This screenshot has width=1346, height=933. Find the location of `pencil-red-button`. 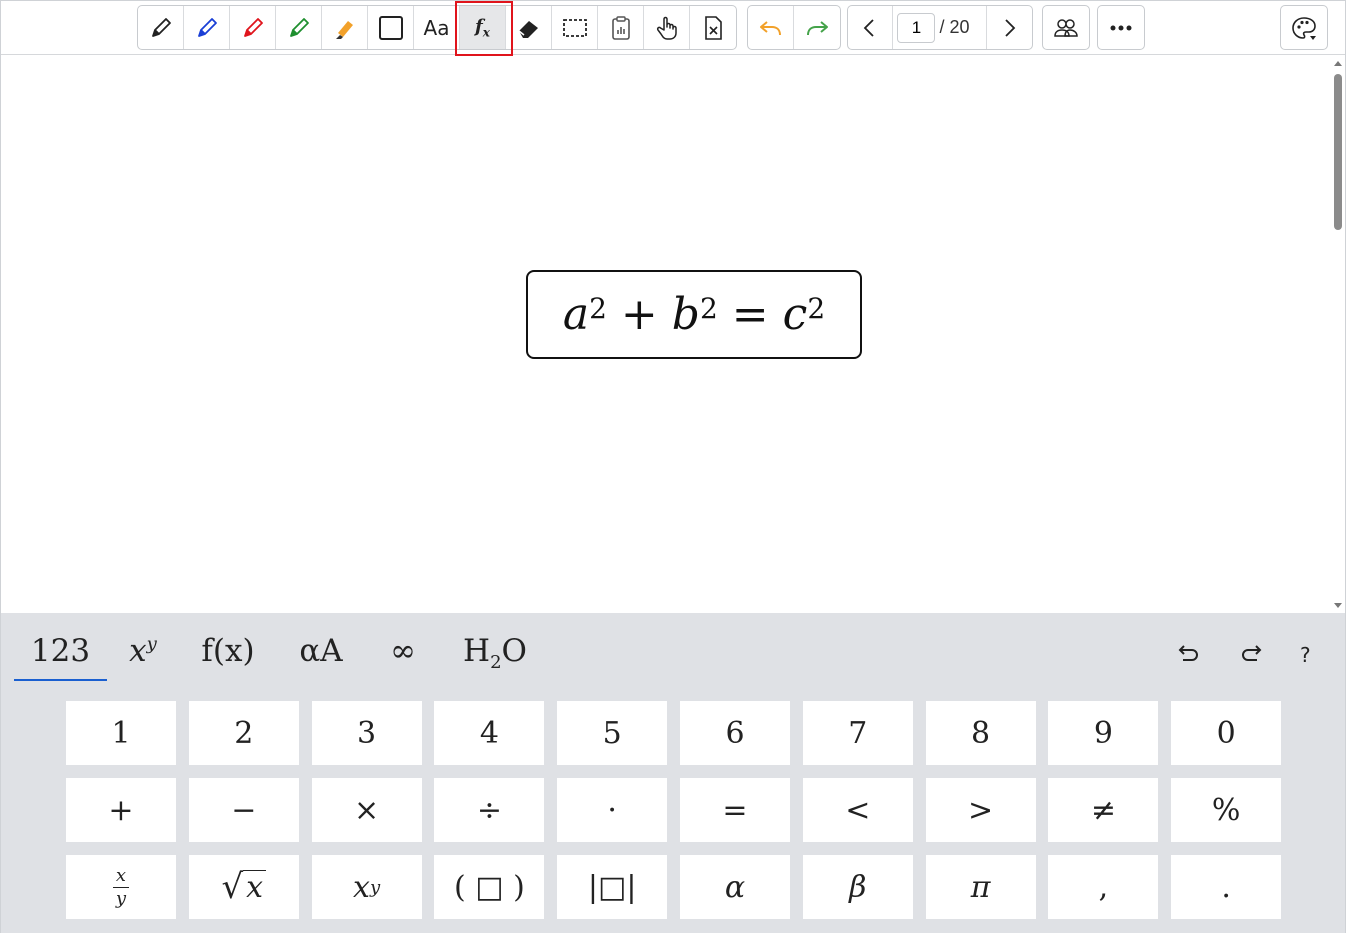

pencil-red-button is located at coordinates (253, 27).